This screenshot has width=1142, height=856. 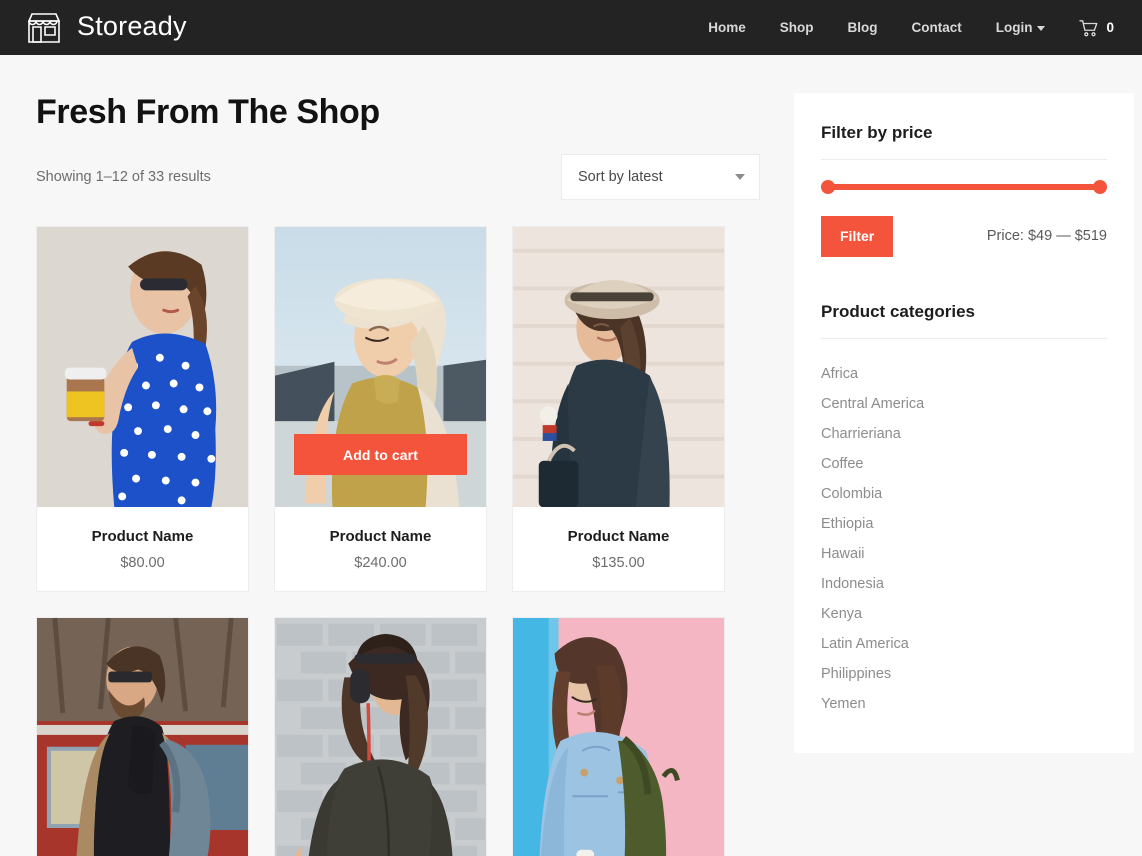 I want to click on product-card: Product Name $135.00, so click(x=618, y=409).